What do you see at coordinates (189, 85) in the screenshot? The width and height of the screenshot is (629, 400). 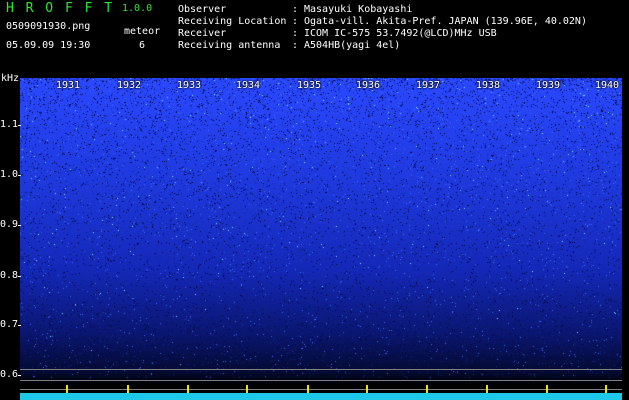 I see `minute-label-1933: 1933` at bounding box center [189, 85].